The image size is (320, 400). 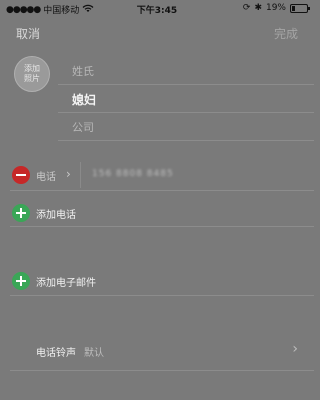 What do you see at coordinates (157, 350) in the screenshot?
I see `ringtone-row: 电话铃声 默认 ›` at bounding box center [157, 350].